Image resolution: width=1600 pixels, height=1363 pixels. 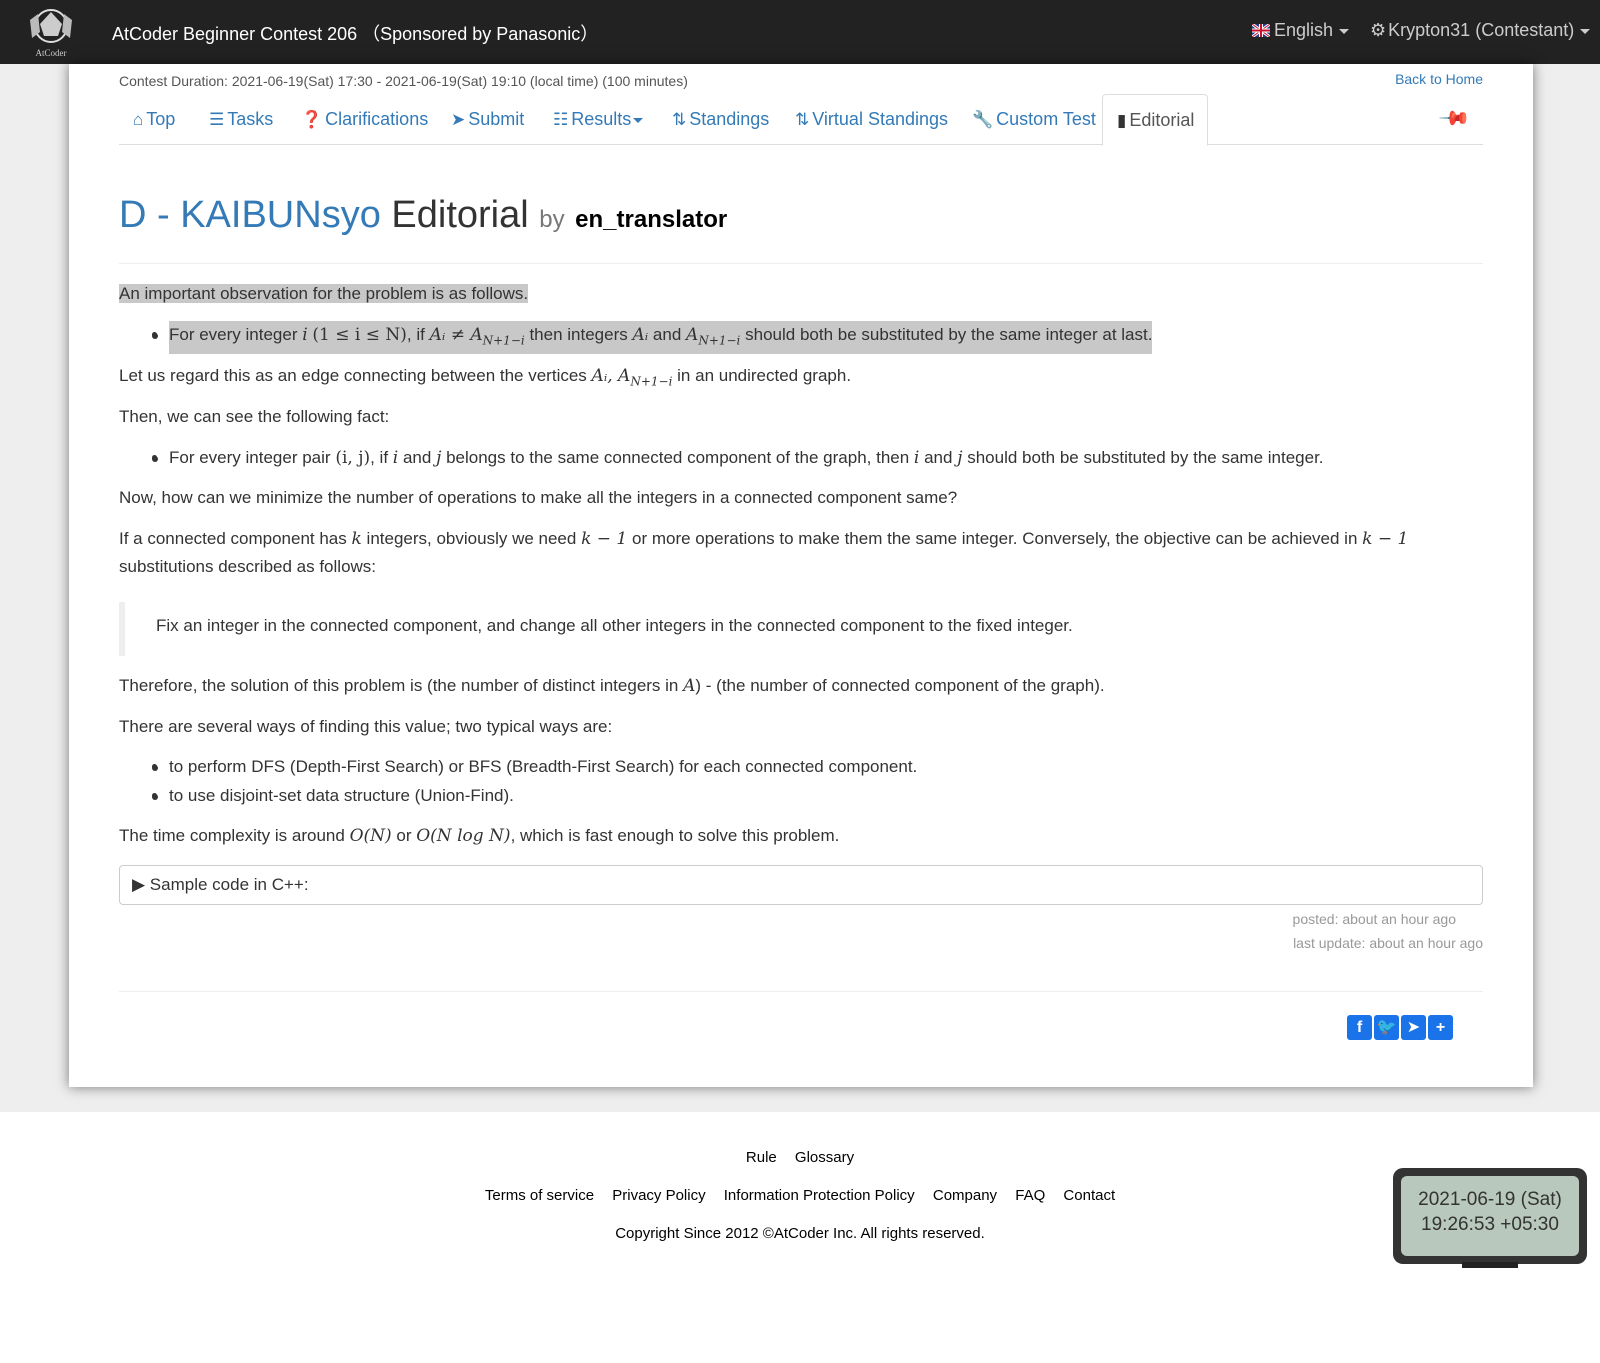 I want to click on paragraph: substitutions described as follows:, so click(x=248, y=566).